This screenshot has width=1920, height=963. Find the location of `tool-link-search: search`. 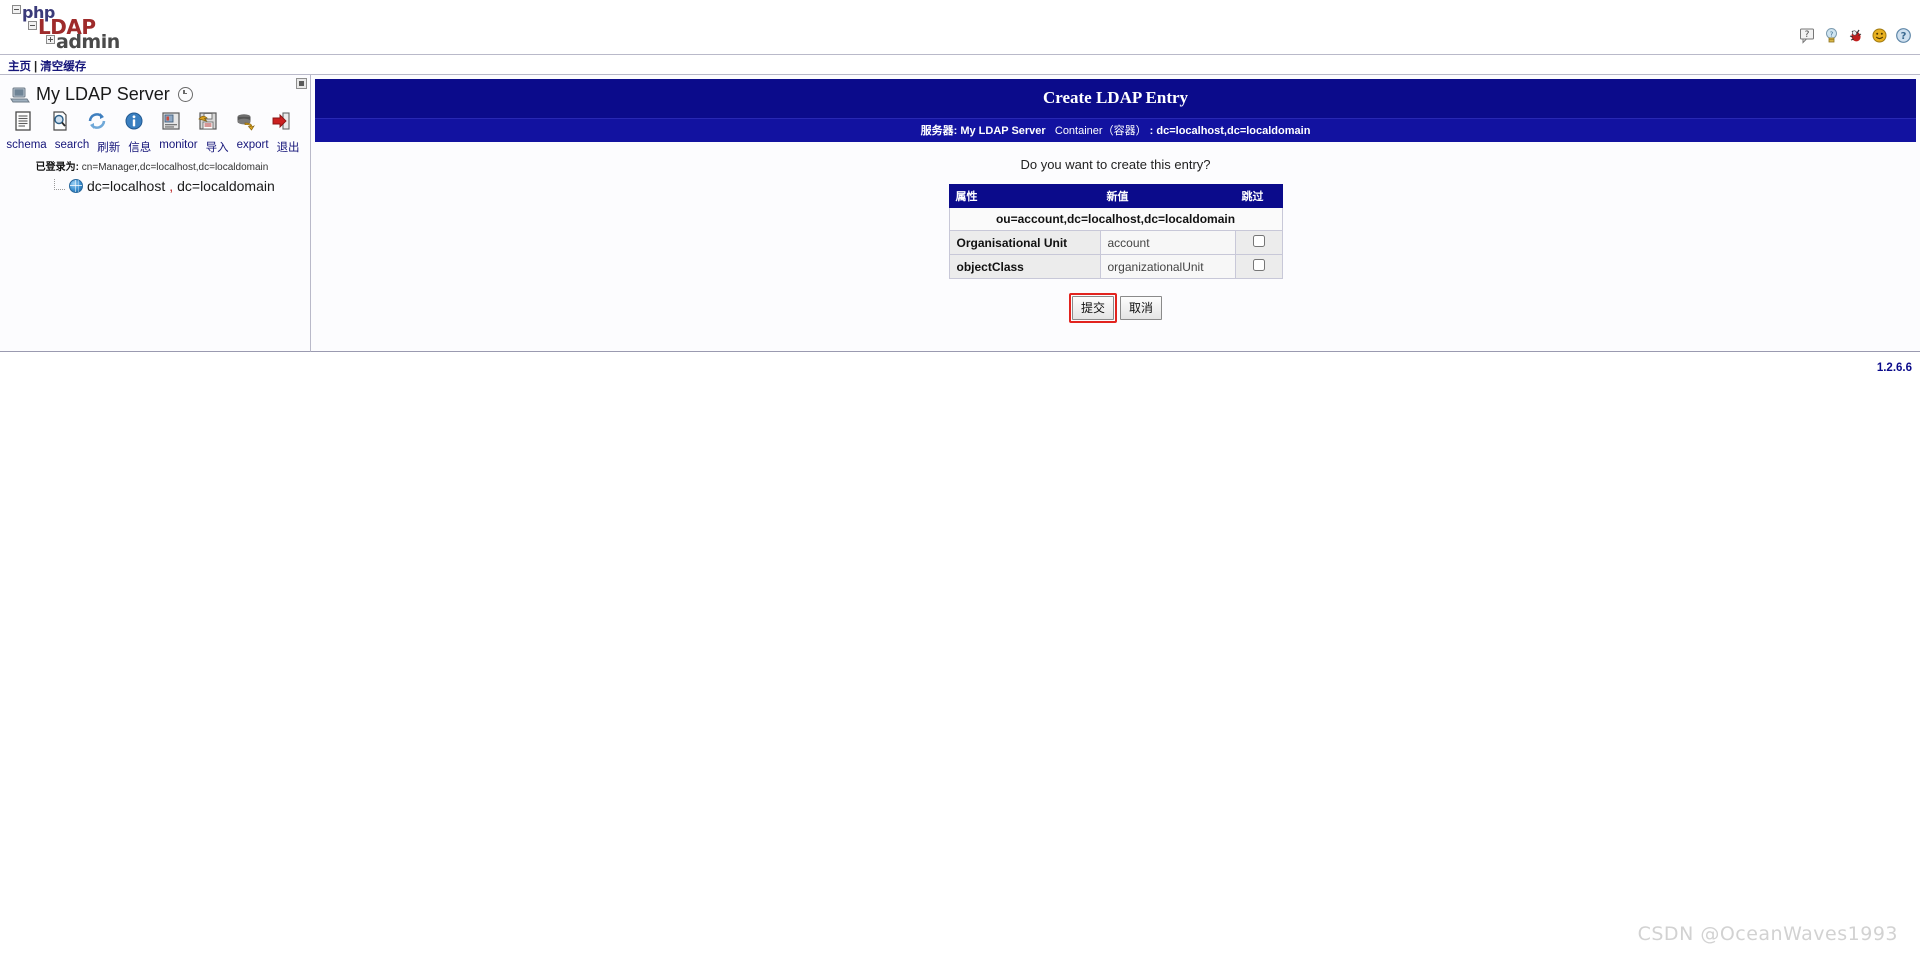

tool-link-search: search is located at coordinates (72, 147).